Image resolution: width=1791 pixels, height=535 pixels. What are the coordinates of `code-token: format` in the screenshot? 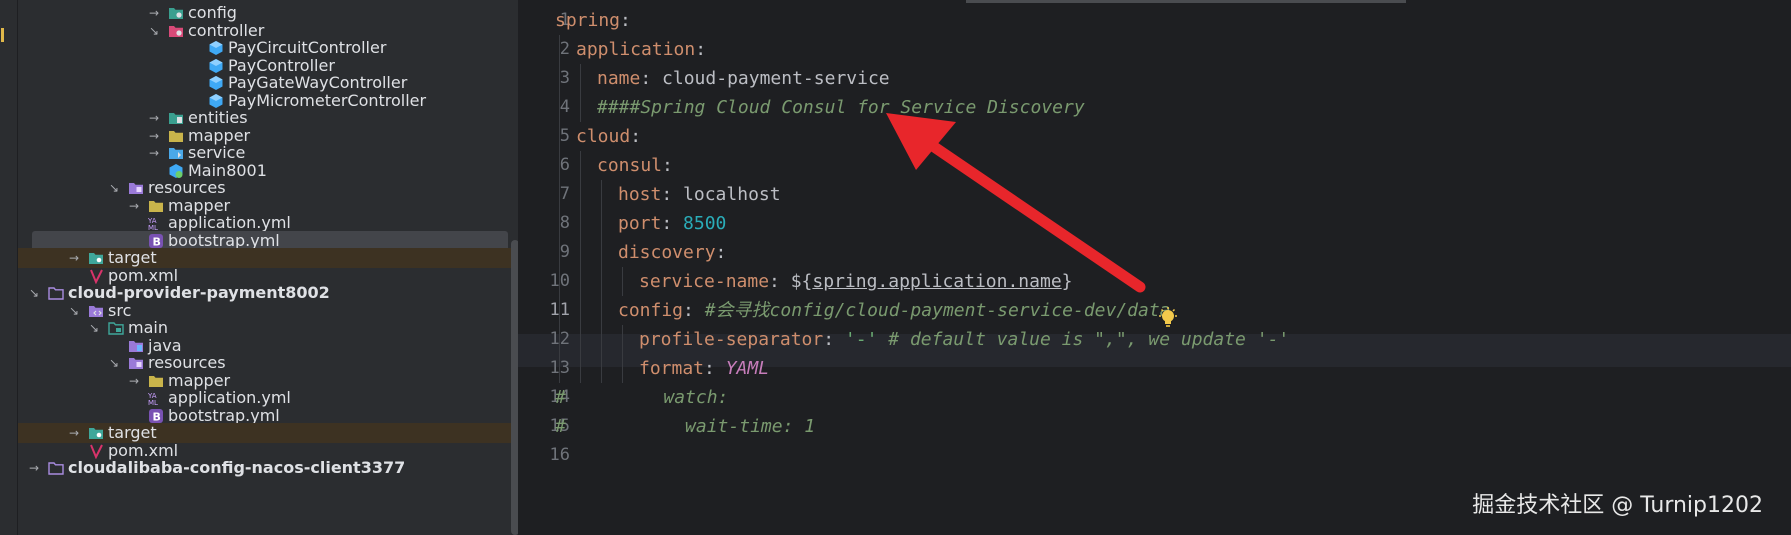 It's located at (672, 368).